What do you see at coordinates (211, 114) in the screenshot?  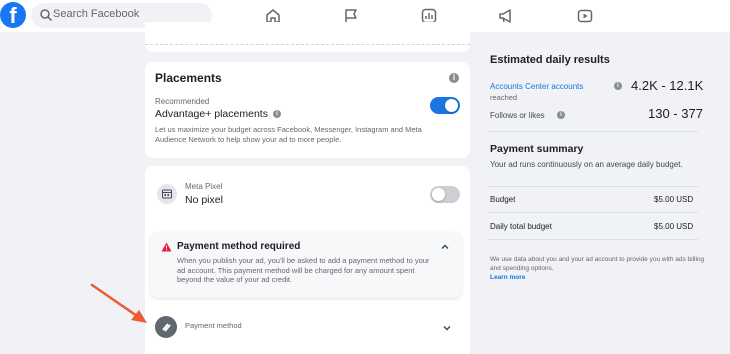 I see `advantage-placements-label: Advantage+ placements` at bounding box center [211, 114].